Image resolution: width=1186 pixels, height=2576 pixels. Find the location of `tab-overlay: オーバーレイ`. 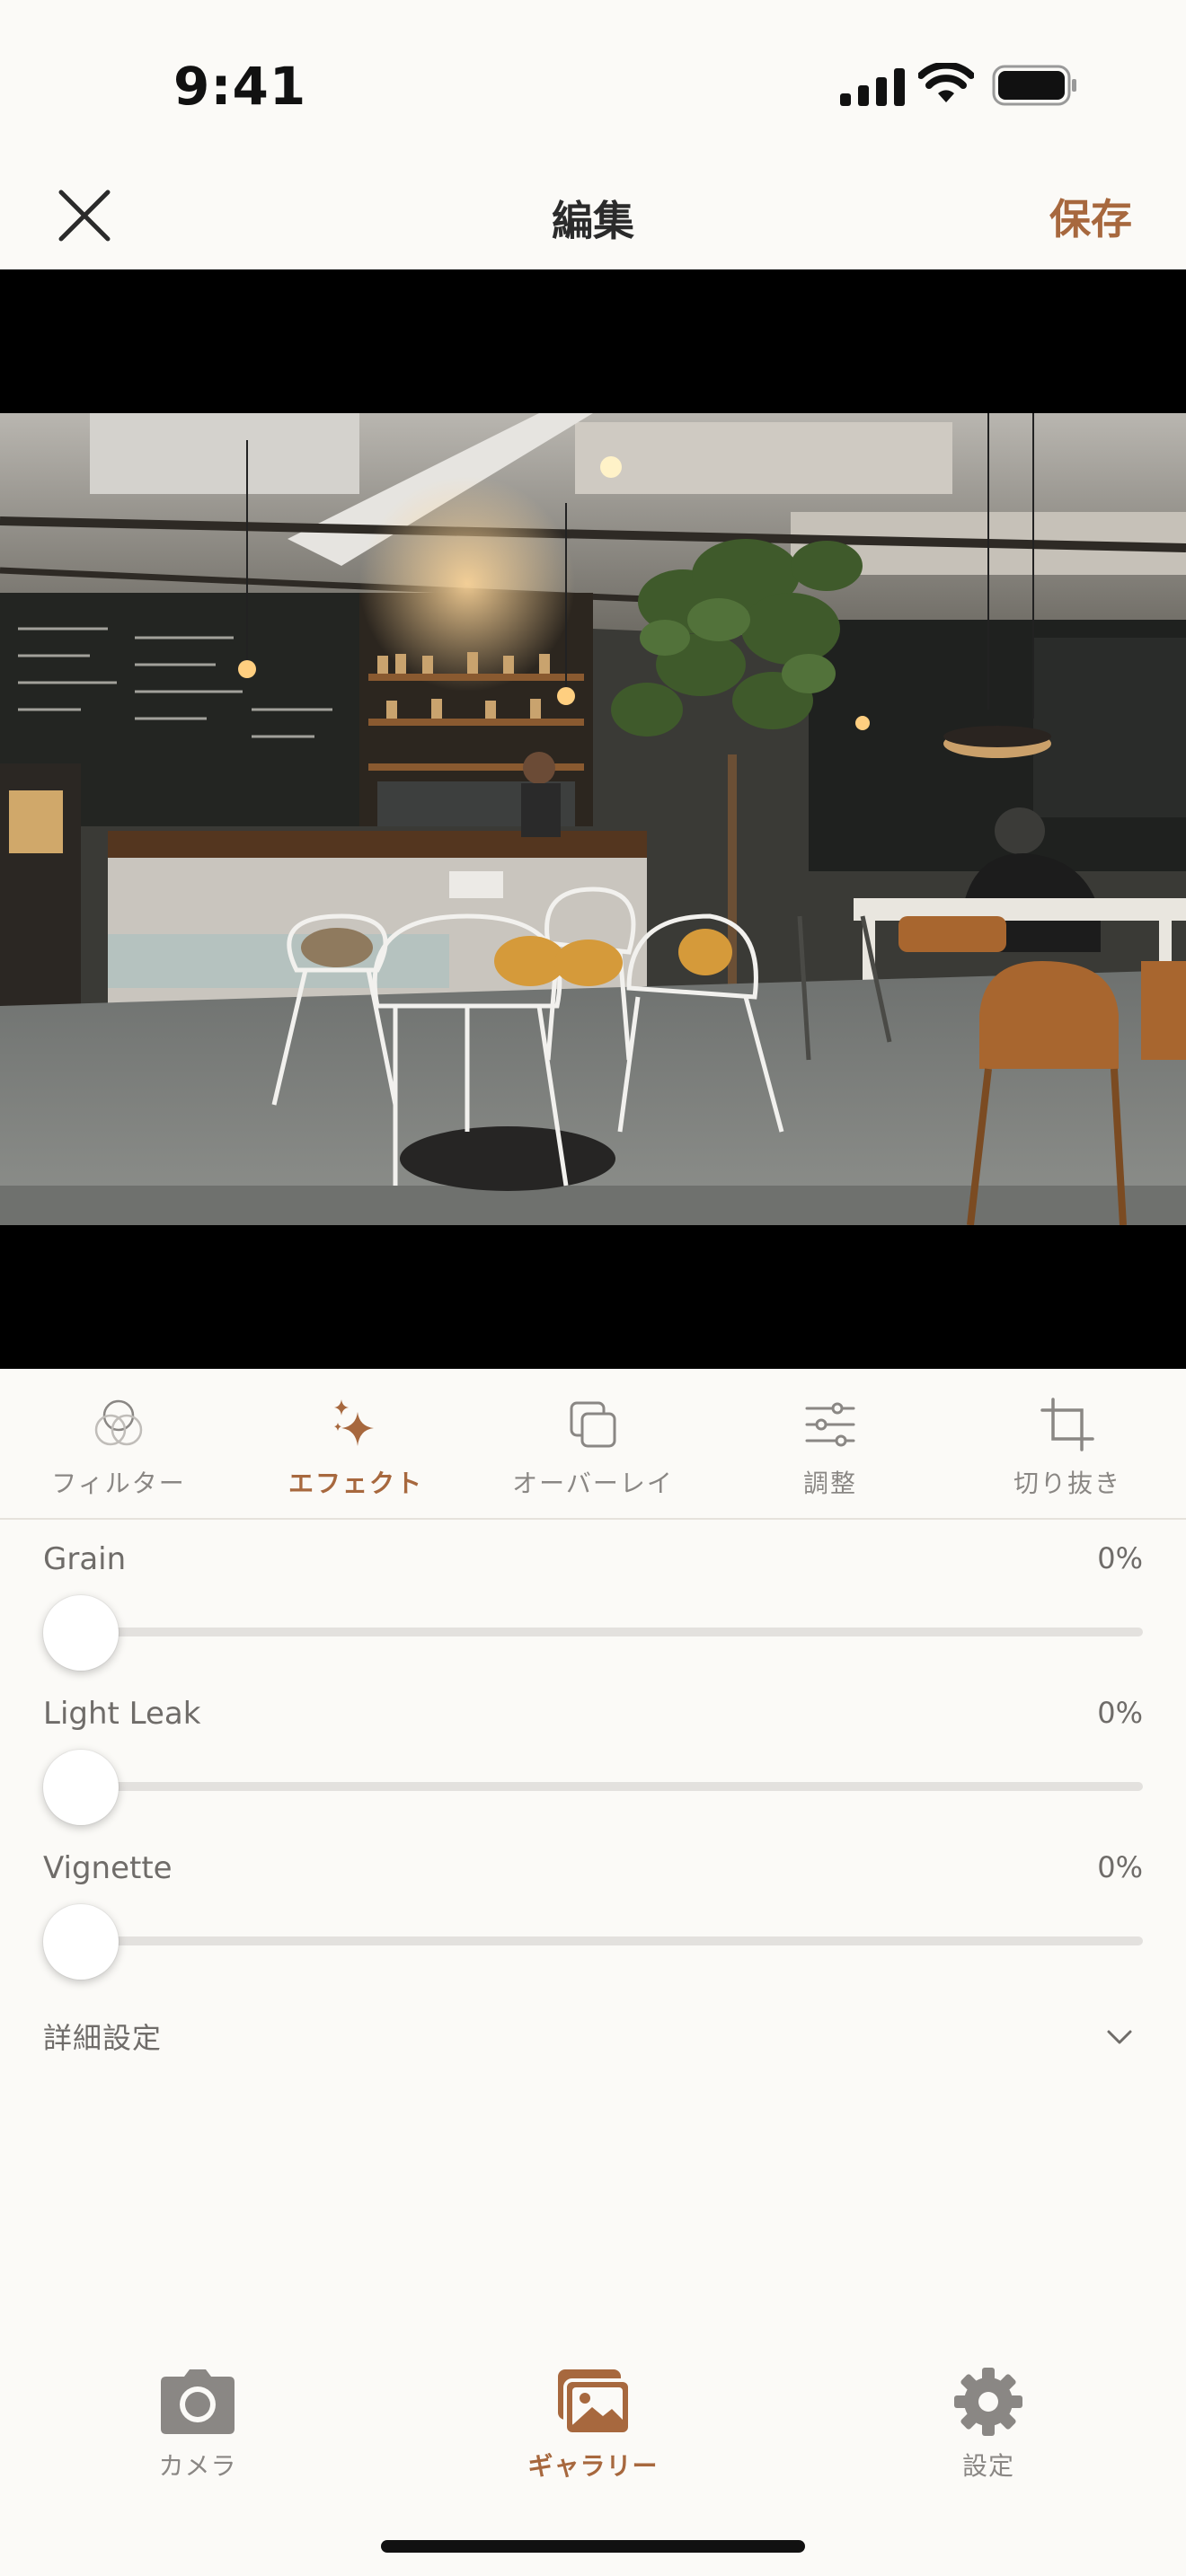

tab-overlay: オーバーレイ is located at coordinates (593, 1443).